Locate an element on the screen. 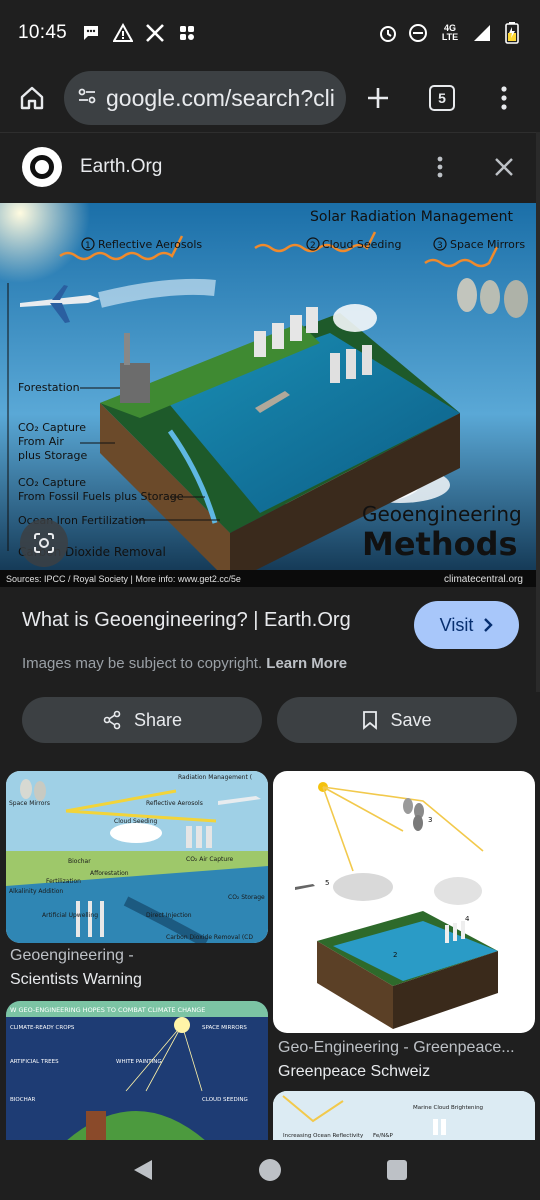  address-bar: google.com/search?clien is located at coordinates (205, 98).